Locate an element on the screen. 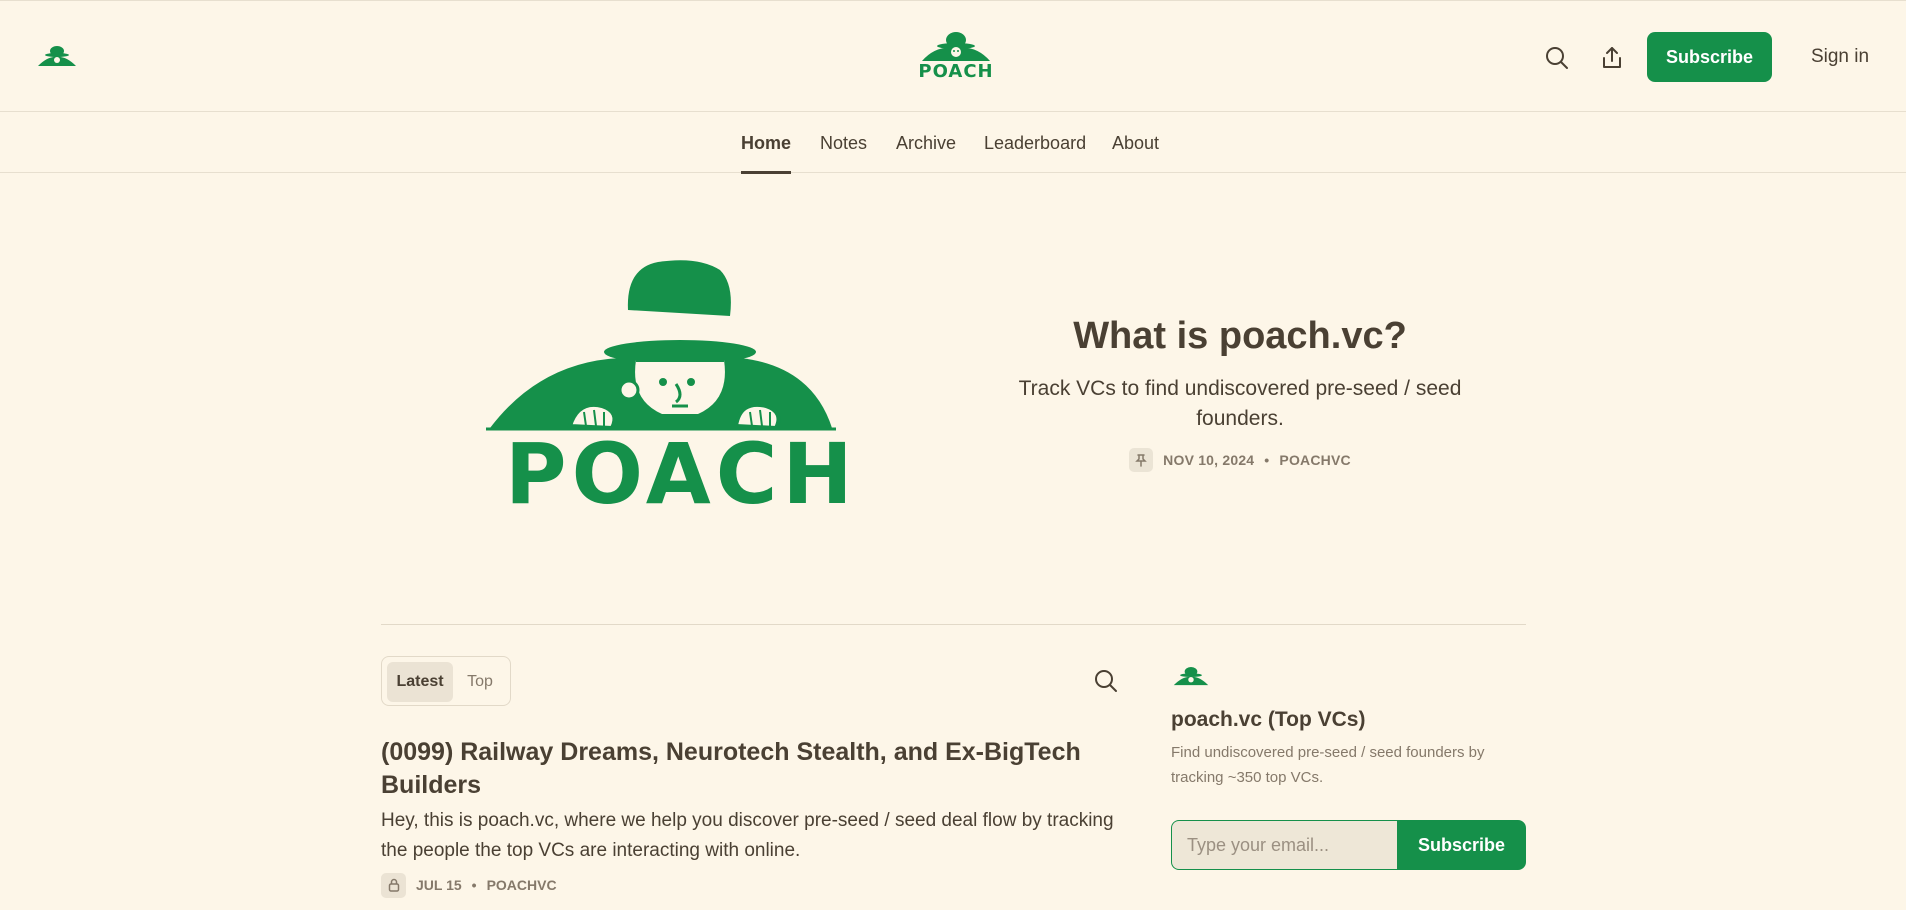 Image resolution: width=1906 pixels, height=910 pixels. sidebar-logo-icon is located at coordinates (1191, 677).